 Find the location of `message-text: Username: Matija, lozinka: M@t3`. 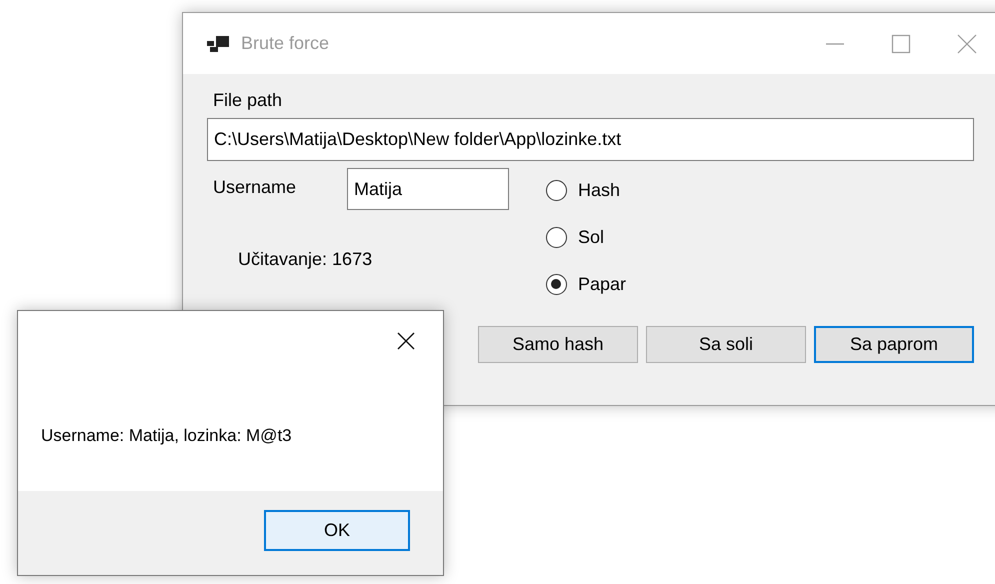

message-text: Username: Matija, lozinka: M@t3 is located at coordinates (166, 436).